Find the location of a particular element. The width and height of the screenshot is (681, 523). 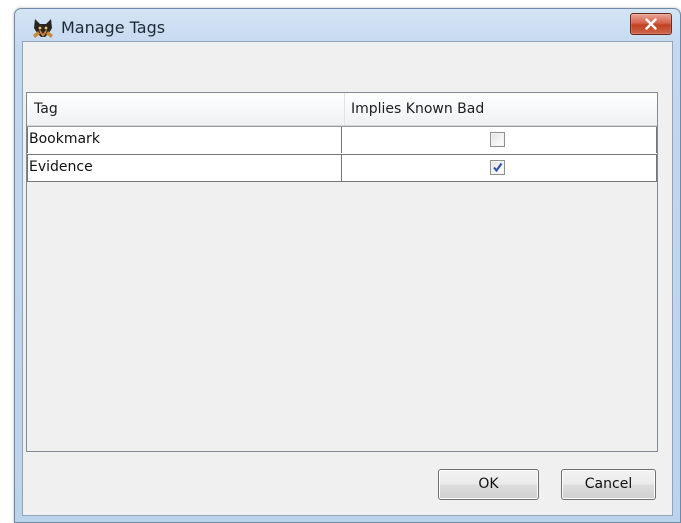

tag-cell: Bookmark is located at coordinates (184, 140).